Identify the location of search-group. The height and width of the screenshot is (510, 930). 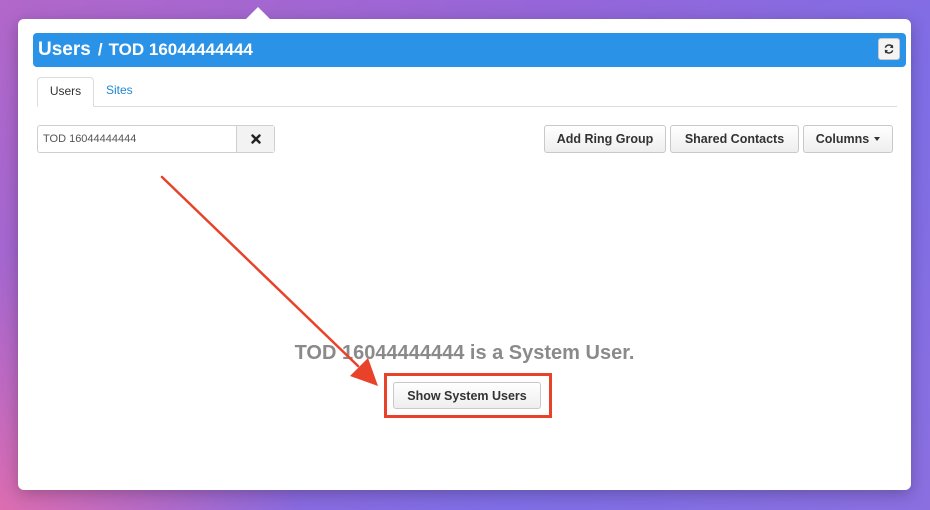
(156, 139).